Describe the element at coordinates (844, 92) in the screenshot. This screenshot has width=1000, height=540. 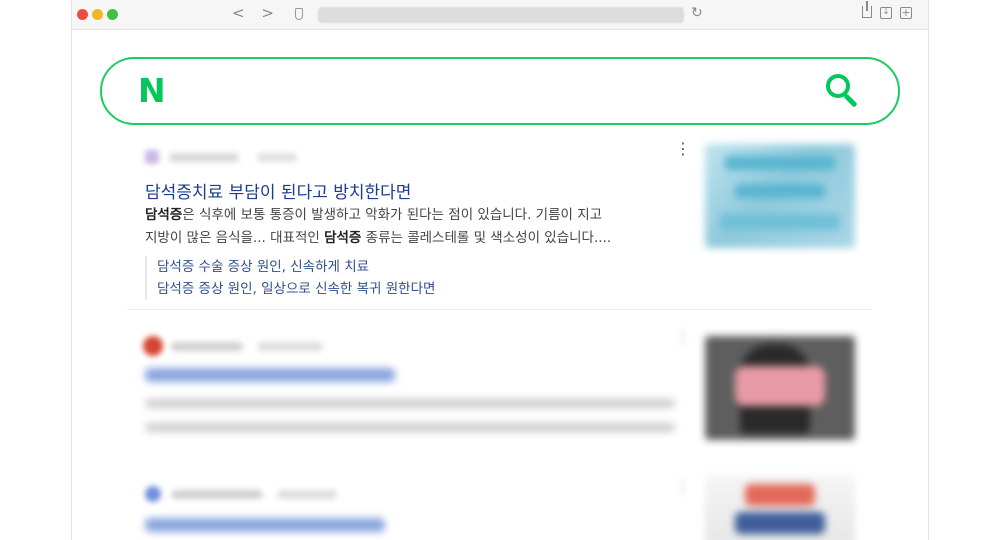
I see `search-icon` at that location.